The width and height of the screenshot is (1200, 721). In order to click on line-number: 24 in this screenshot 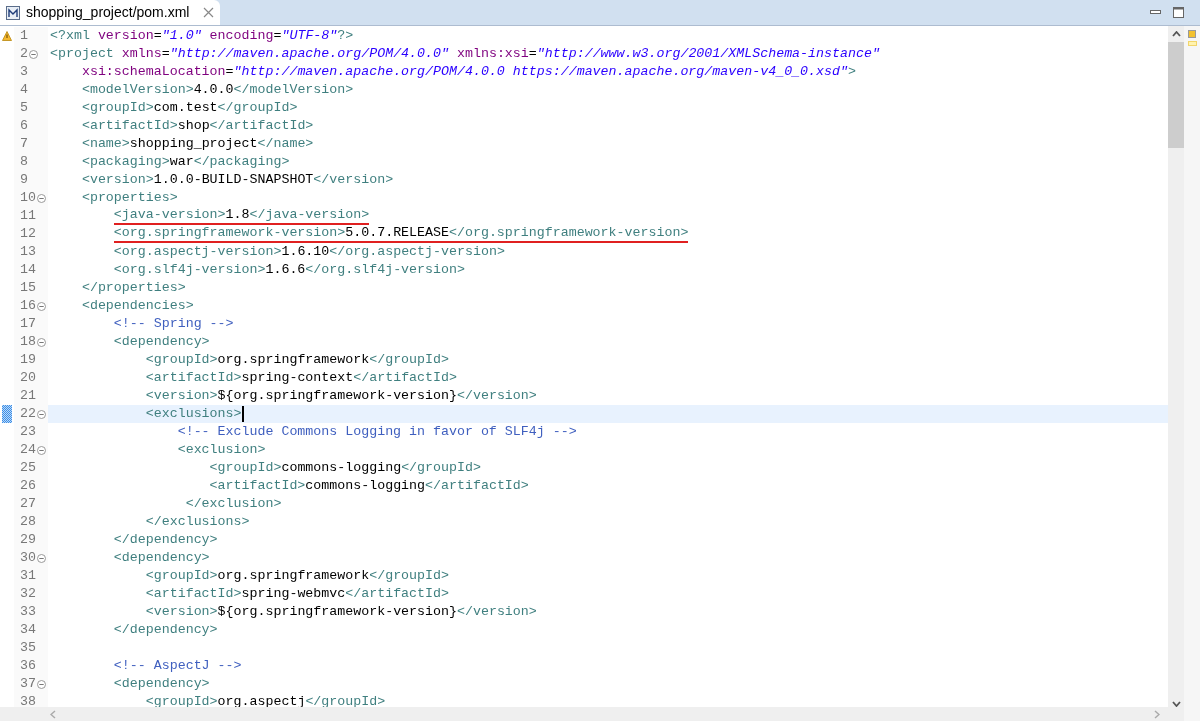, I will do `click(28, 450)`.